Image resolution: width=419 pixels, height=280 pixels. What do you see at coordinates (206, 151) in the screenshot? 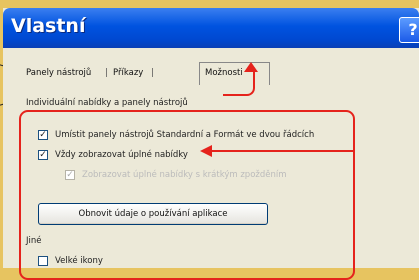
I see `annotation-arrow-left` at bounding box center [206, 151].